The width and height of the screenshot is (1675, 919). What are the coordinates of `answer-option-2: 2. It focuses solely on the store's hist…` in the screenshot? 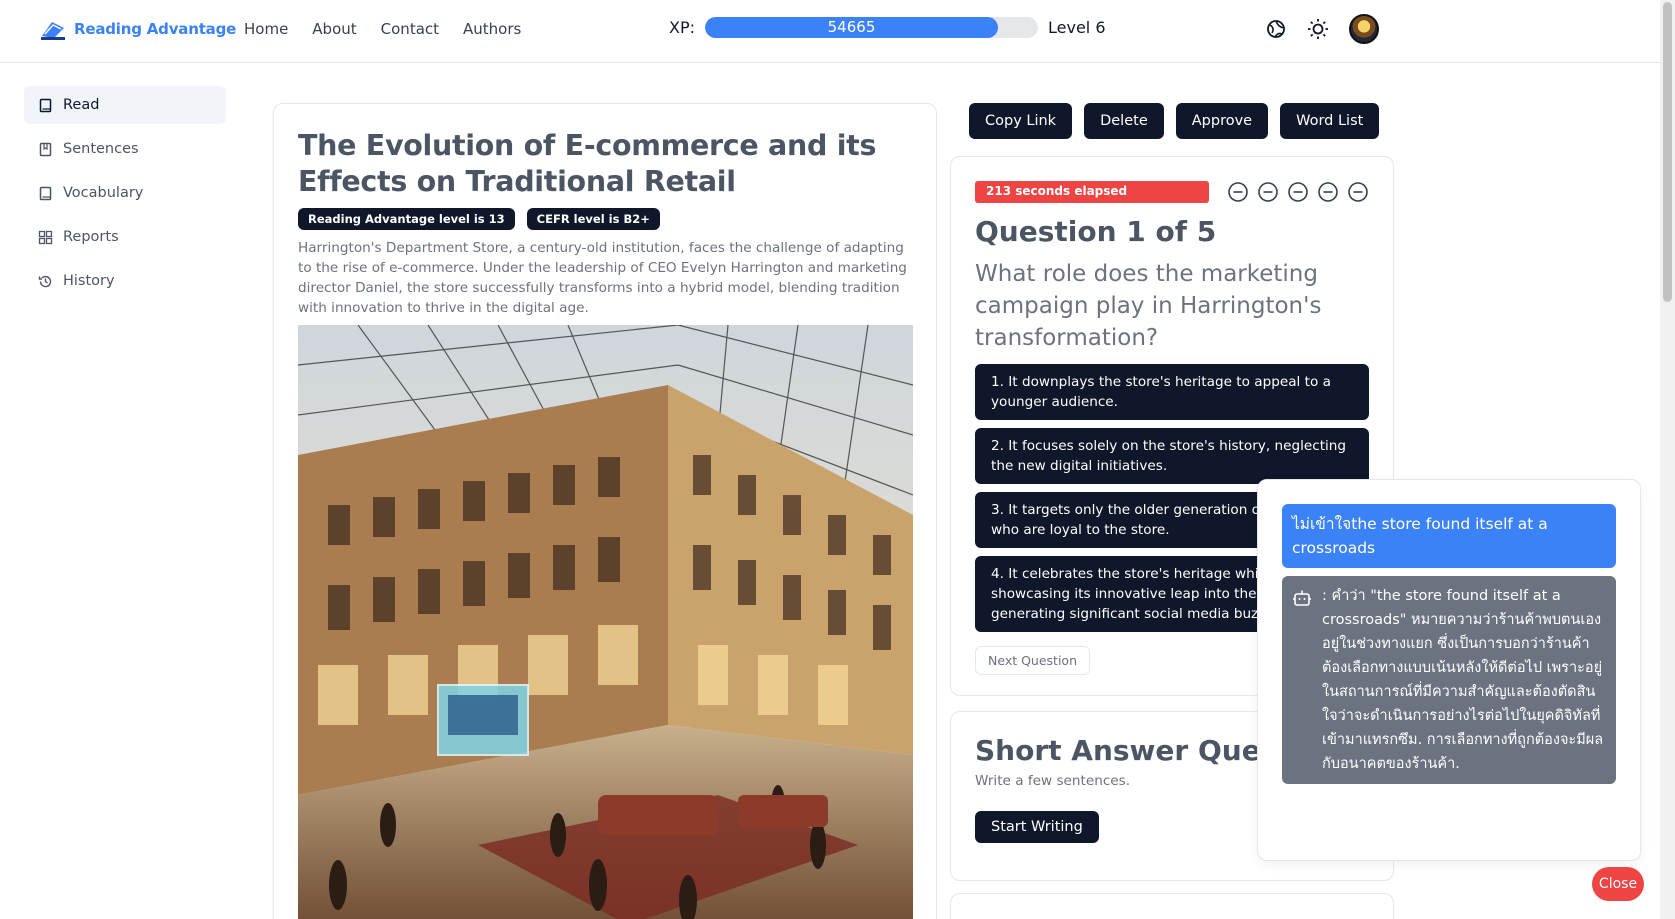 It's located at (1172, 456).